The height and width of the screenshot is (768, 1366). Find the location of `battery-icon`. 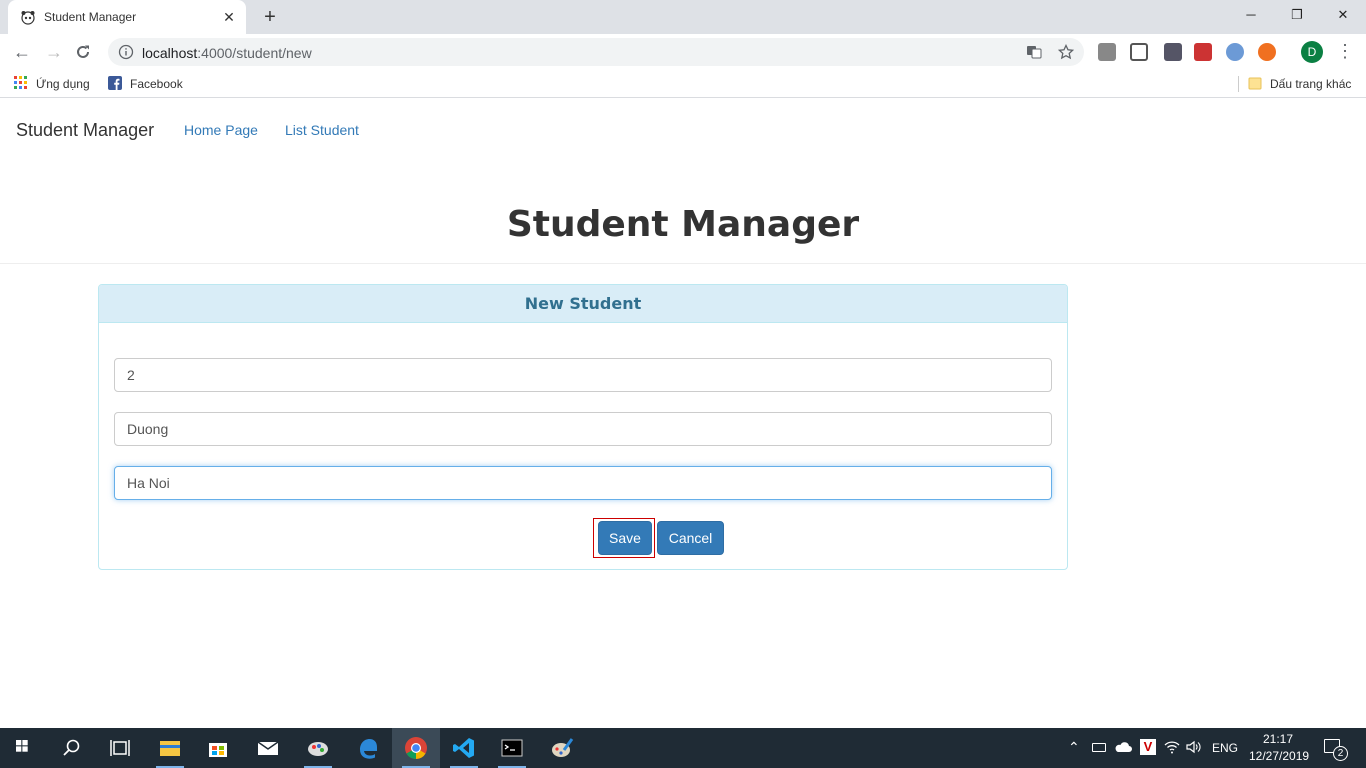

battery-icon is located at coordinates (1099, 747).